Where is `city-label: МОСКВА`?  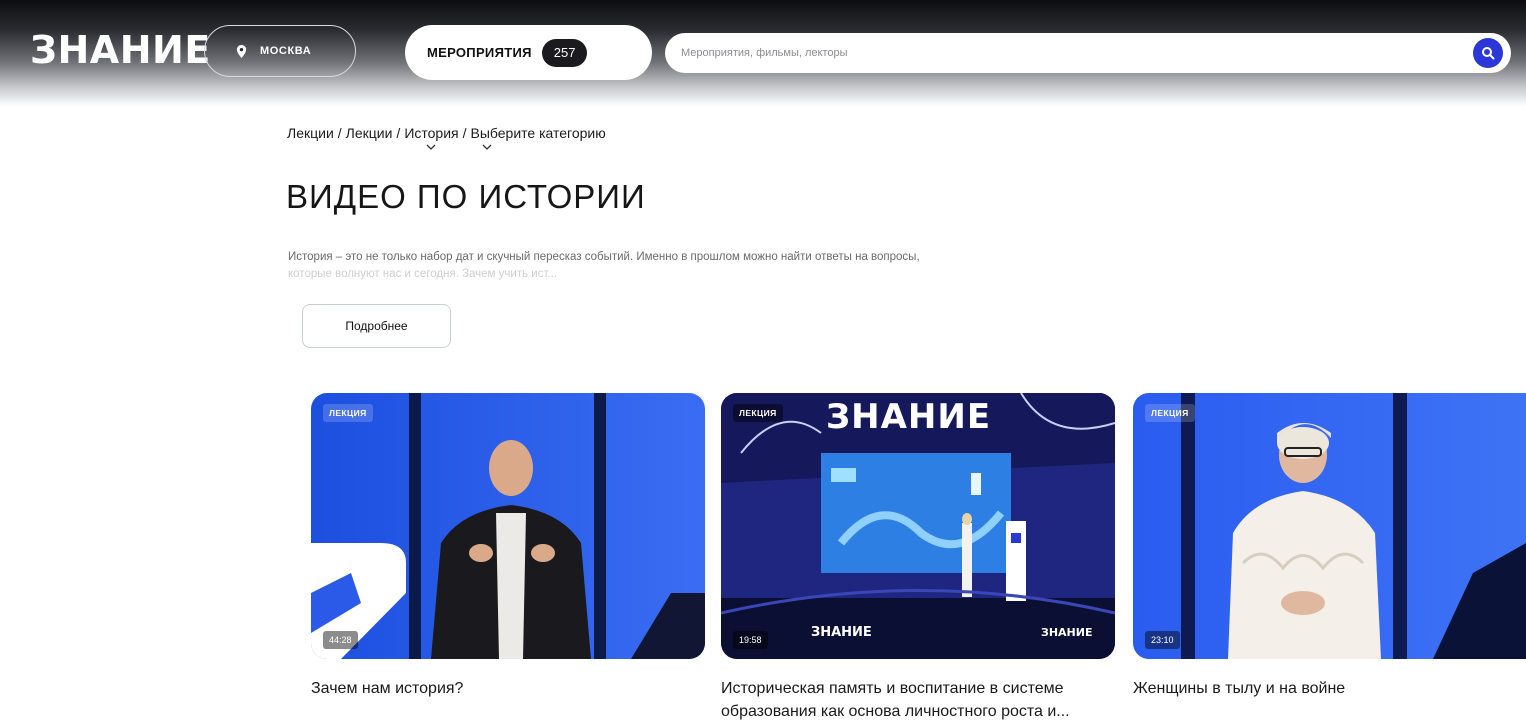 city-label: МОСКВА is located at coordinates (286, 51).